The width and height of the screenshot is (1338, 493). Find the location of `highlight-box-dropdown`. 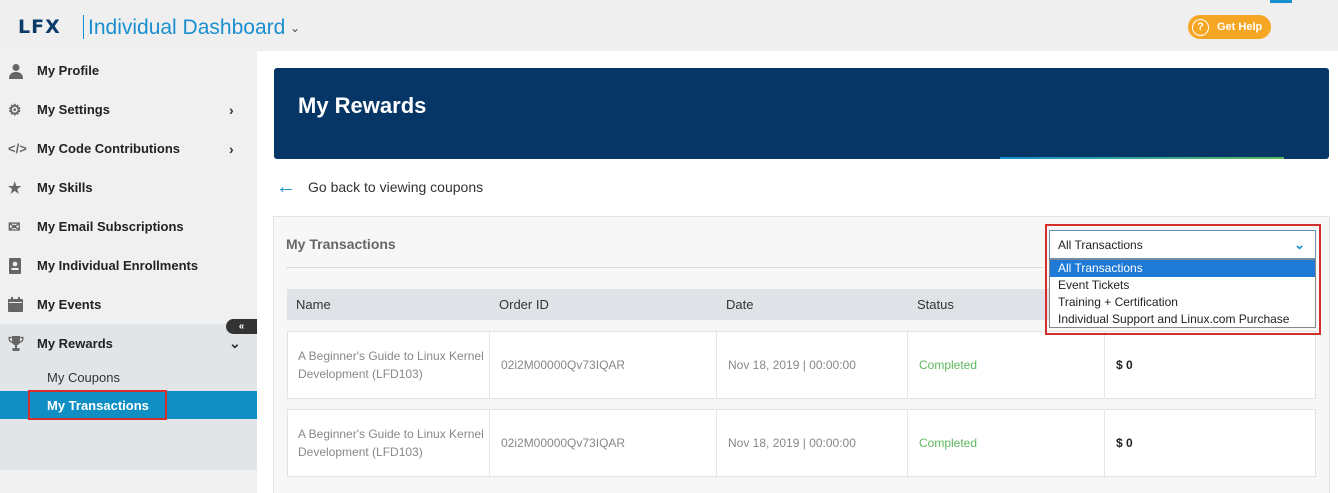

highlight-box-dropdown is located at coordinates (1183, 279).